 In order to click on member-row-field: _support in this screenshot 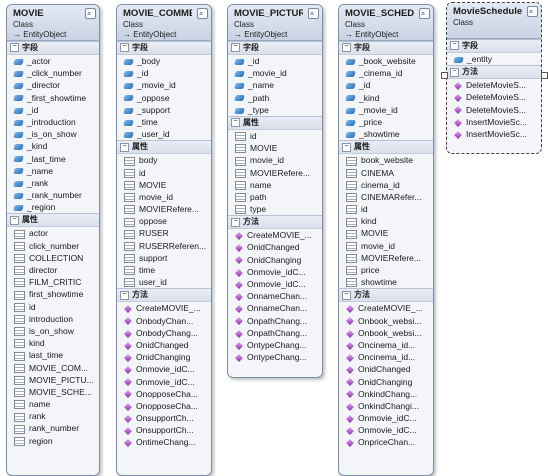, I will do `click(164, 110)`.